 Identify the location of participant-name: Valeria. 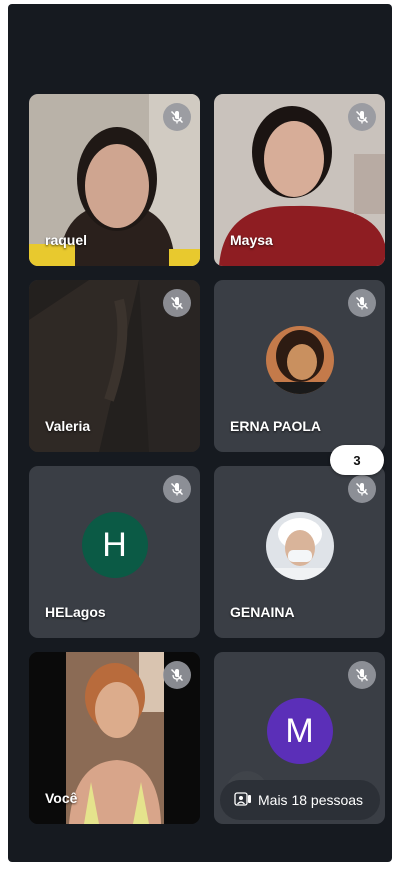
(68, 426).